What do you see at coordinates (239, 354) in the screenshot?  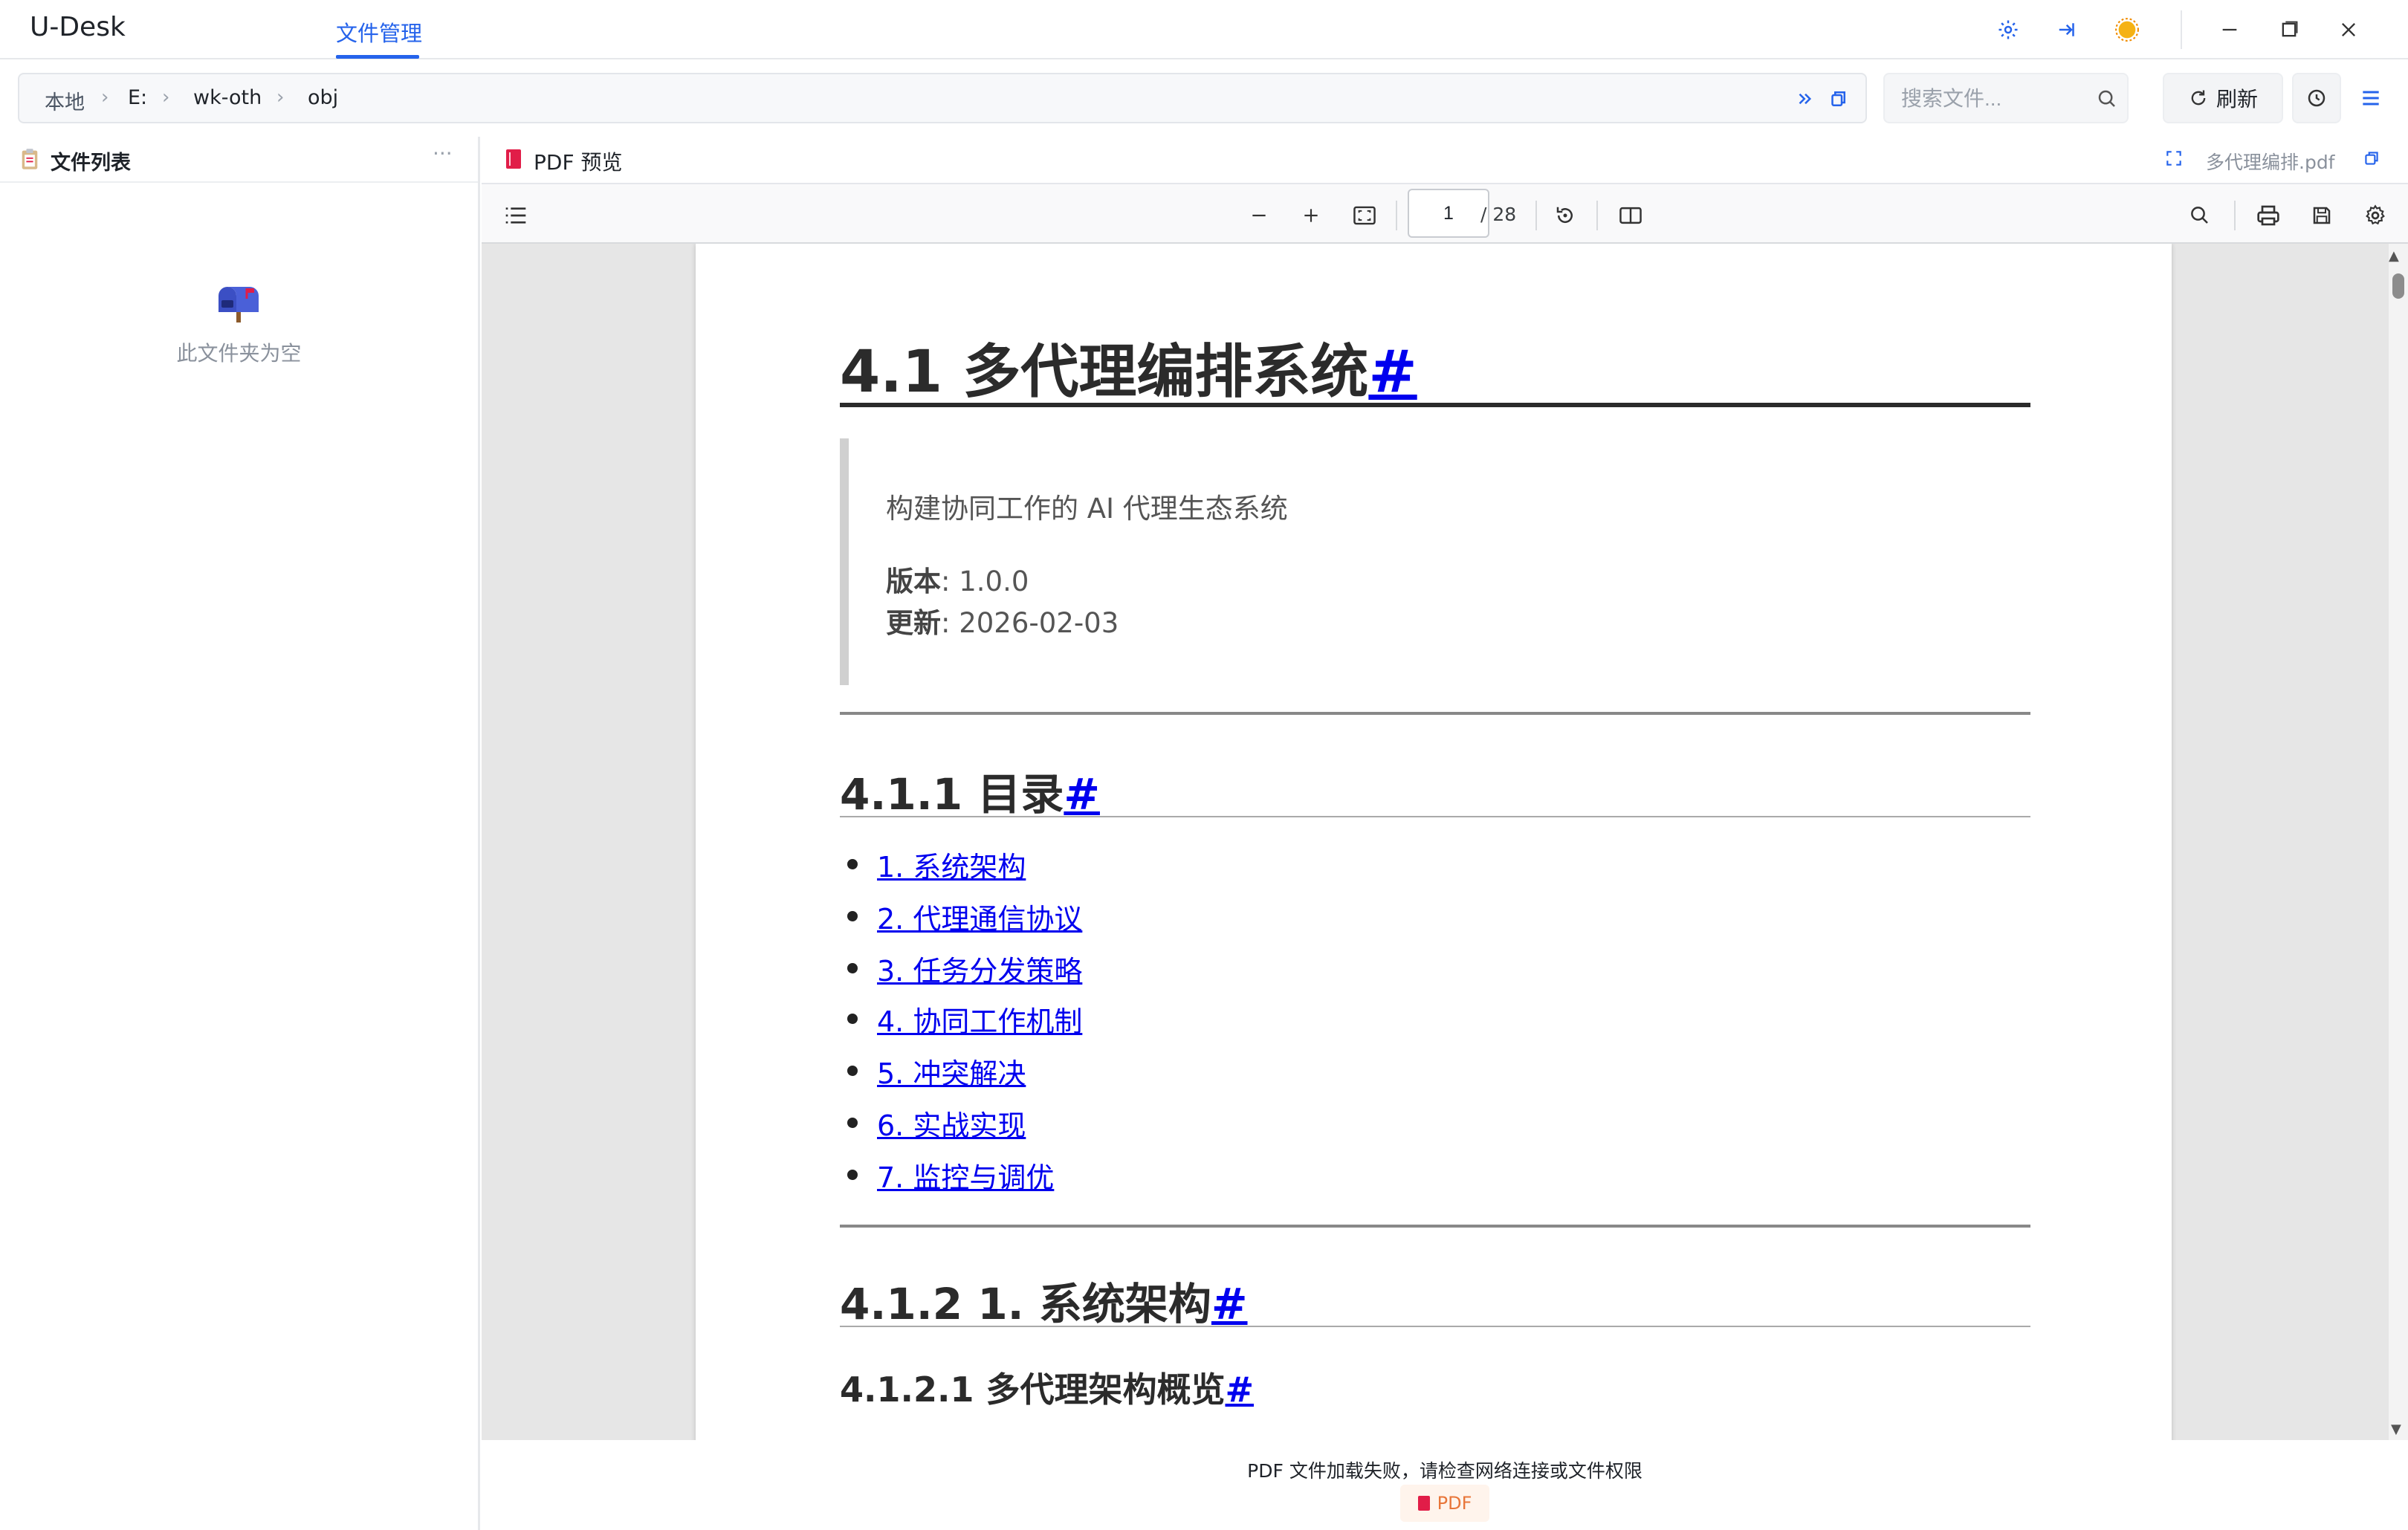 I see `empty-folder-message: 此文件夹为空` at bounding box center [239, 354].